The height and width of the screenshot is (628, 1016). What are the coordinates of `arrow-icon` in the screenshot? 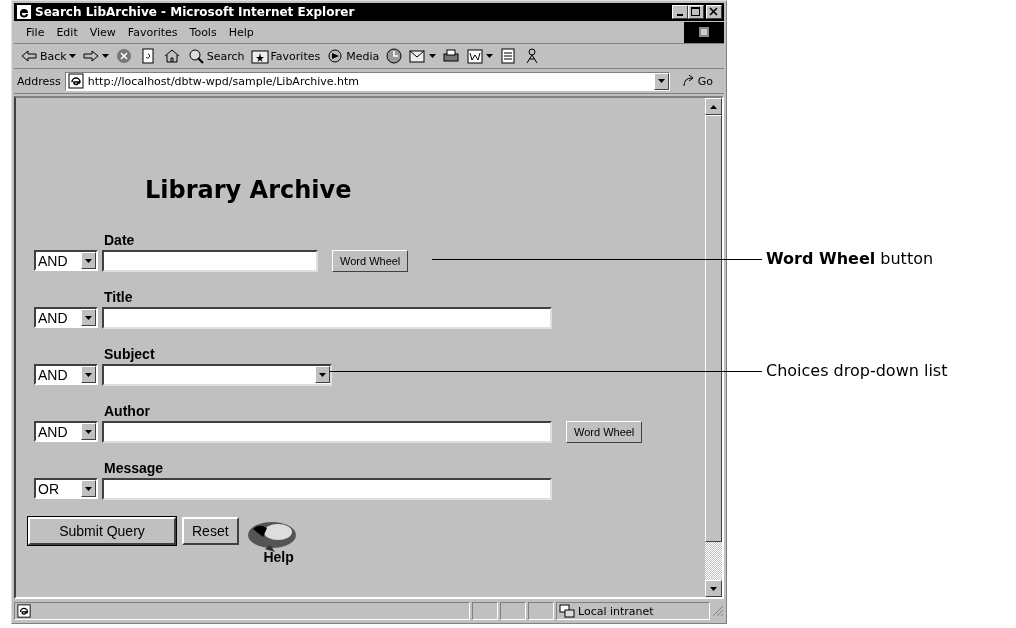 It's located at (688, 81).